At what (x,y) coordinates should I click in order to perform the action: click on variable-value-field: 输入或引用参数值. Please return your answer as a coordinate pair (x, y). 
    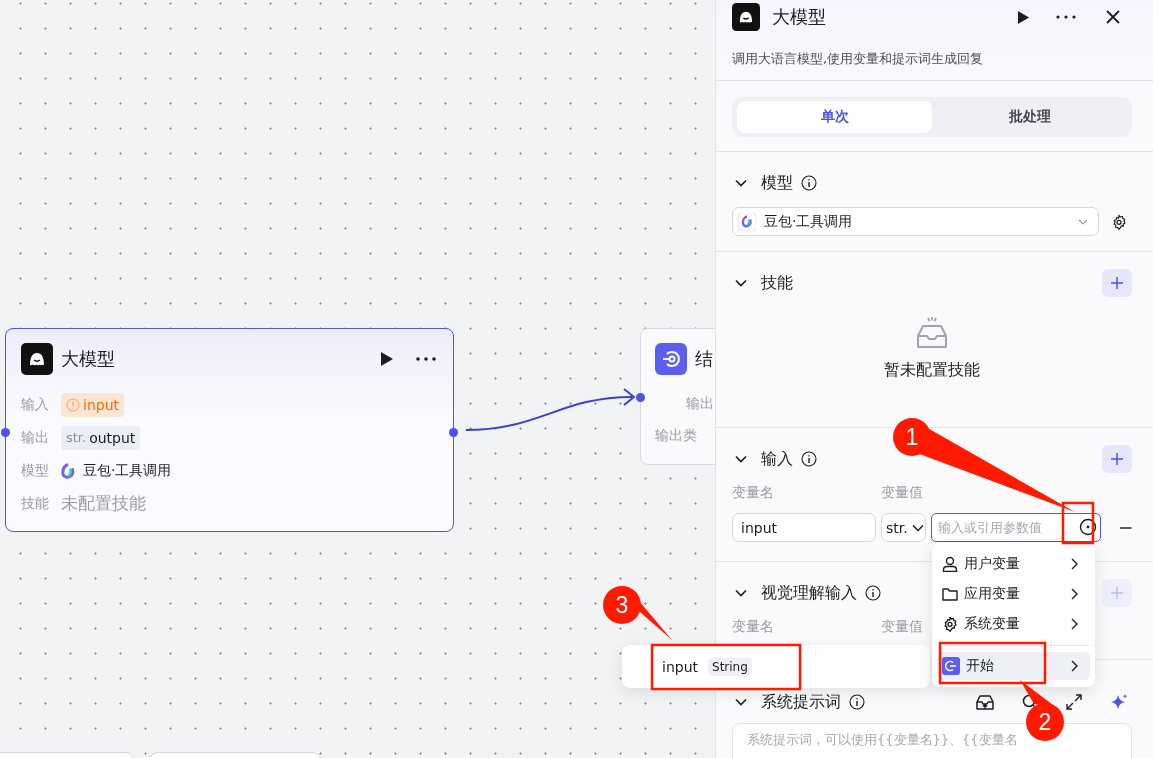
    Looking at the image, I should click on (1016, 527).